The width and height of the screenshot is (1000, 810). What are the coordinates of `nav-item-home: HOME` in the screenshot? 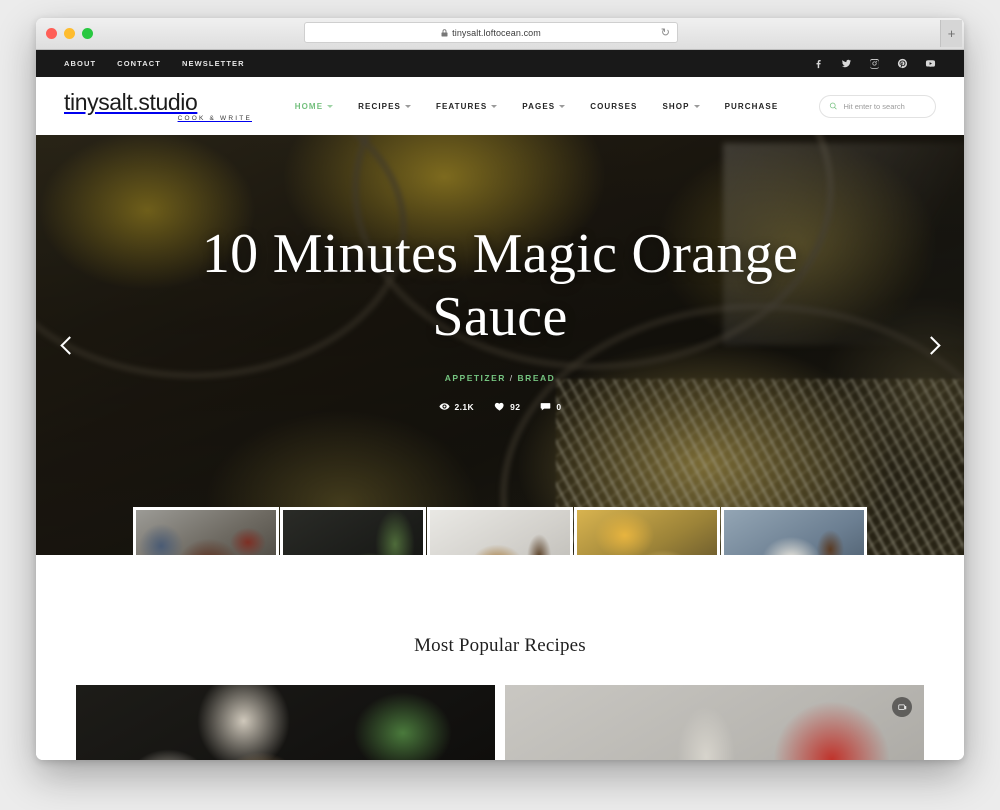 It's located at (314, 106).